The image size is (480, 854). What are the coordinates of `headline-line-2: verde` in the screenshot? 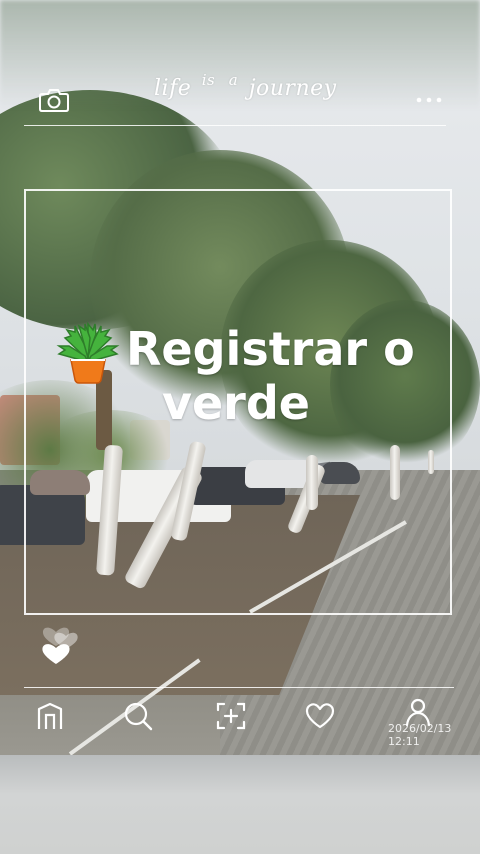 It's located at (236, 403).